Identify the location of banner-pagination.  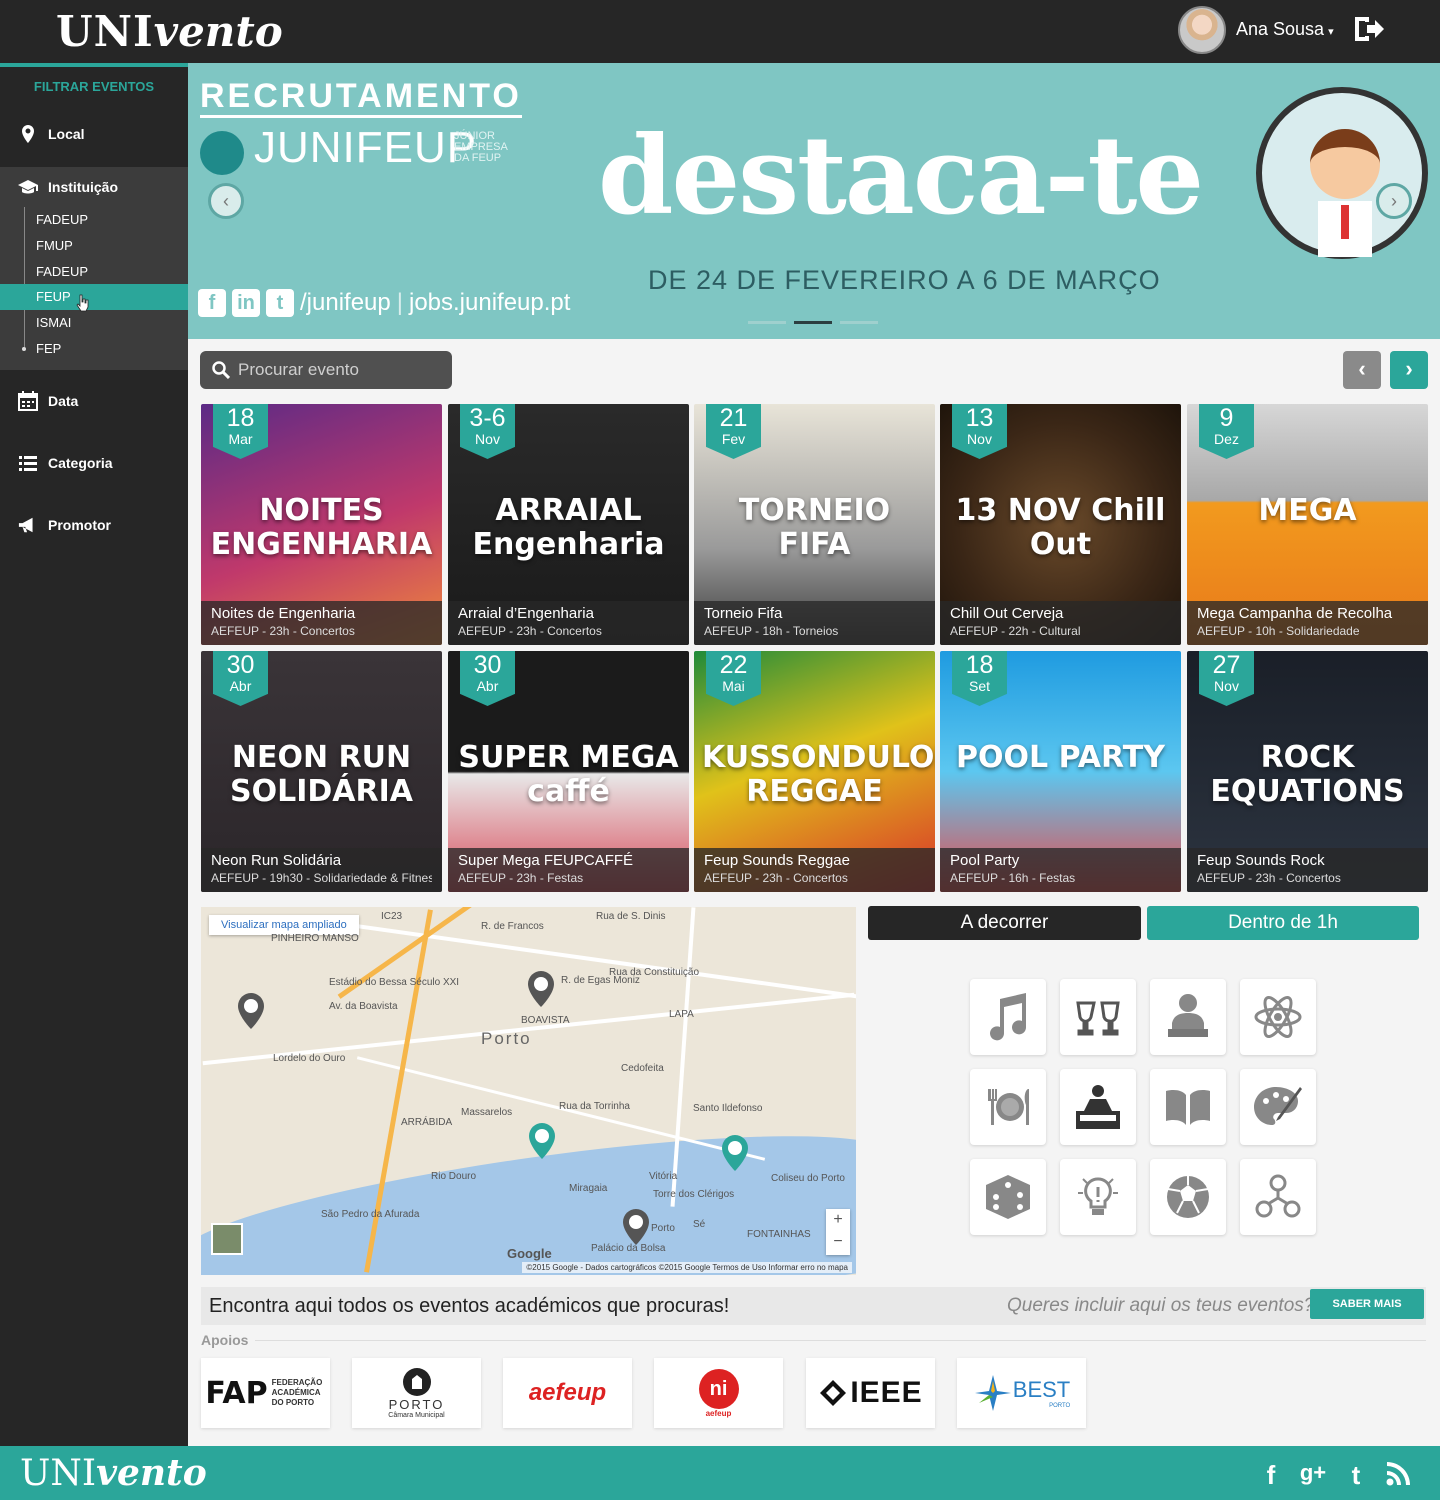
(813, 322).